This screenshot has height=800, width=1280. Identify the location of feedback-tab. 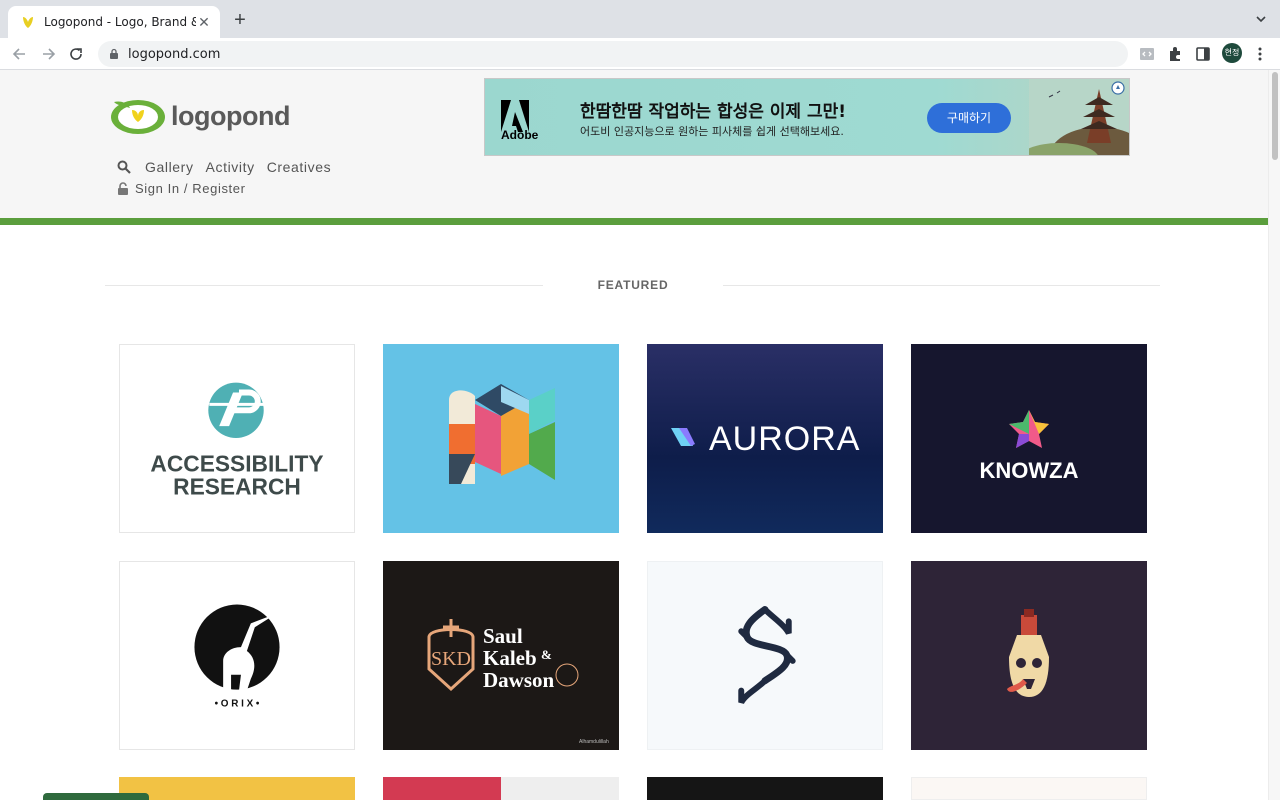
(96, 796).